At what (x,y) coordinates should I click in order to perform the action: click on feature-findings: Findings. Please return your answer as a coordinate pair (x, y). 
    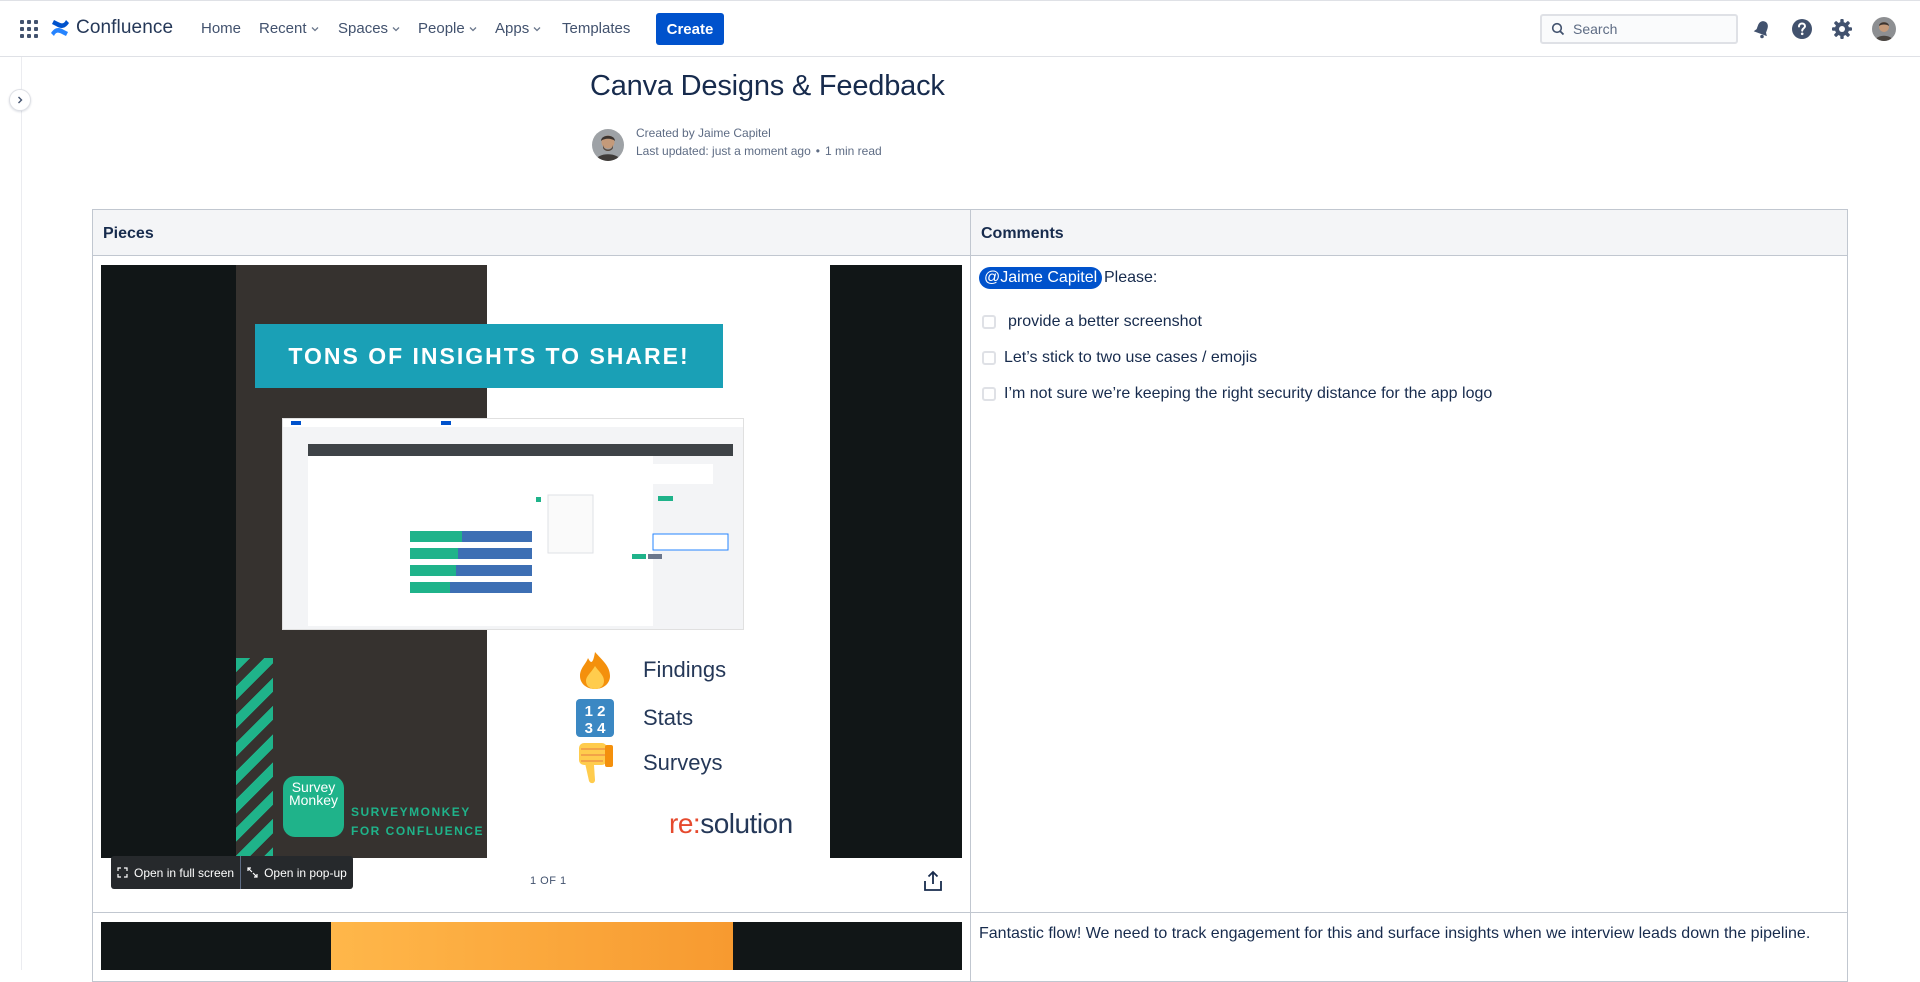
    Looking at the image, I should click on (650, 670).